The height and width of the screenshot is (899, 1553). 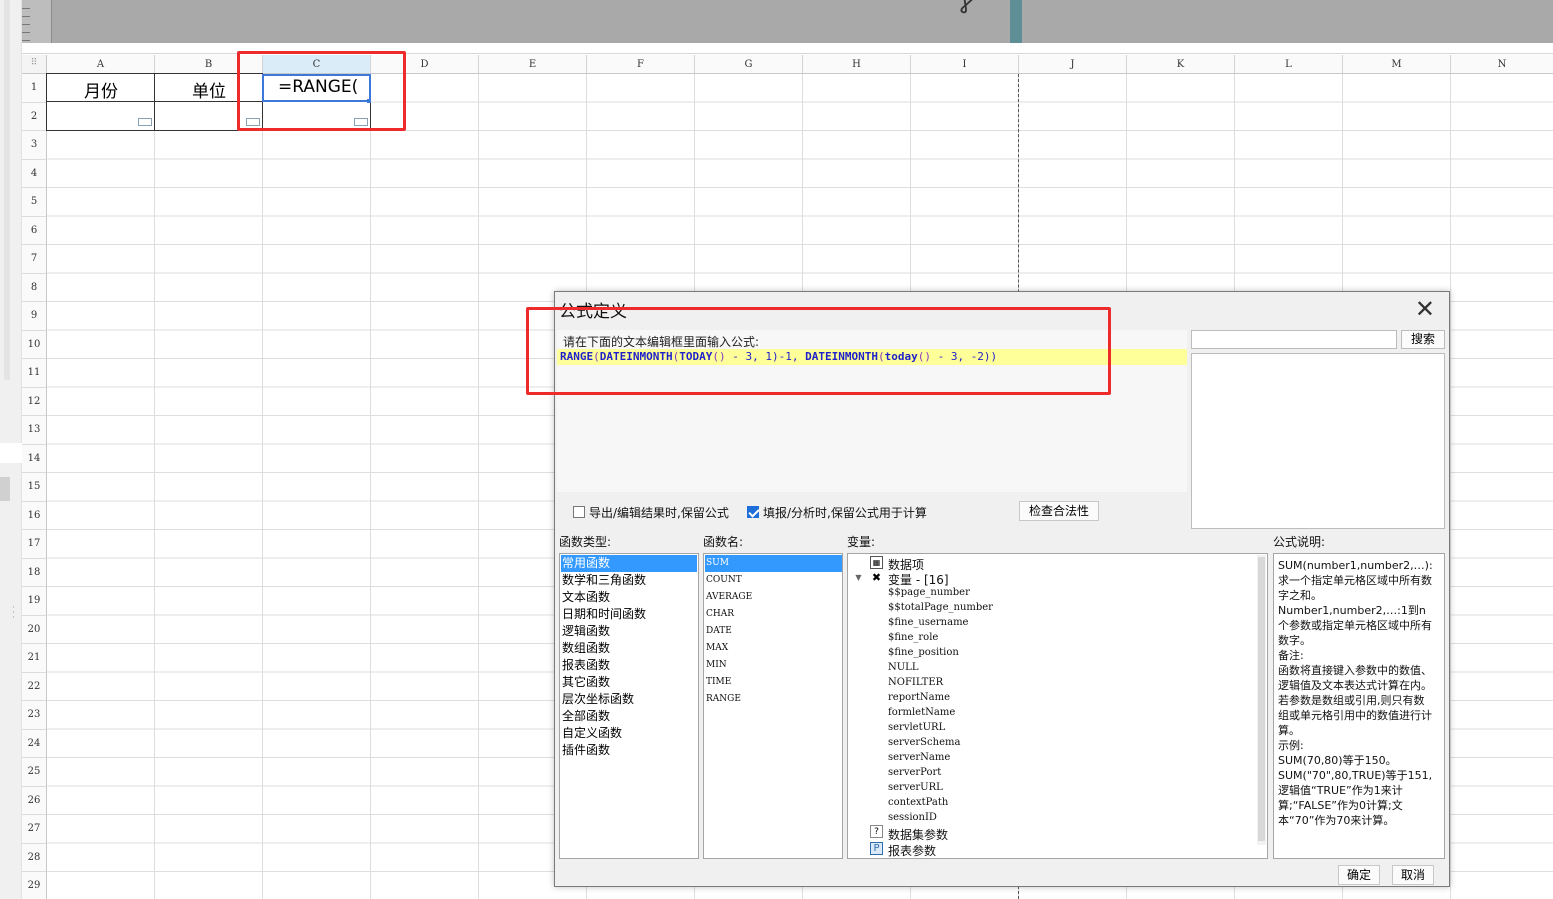 What do you see at coordinates (34, 401) in the screenshot?
I see `row-header: 12` at bounding box center [34, 401].